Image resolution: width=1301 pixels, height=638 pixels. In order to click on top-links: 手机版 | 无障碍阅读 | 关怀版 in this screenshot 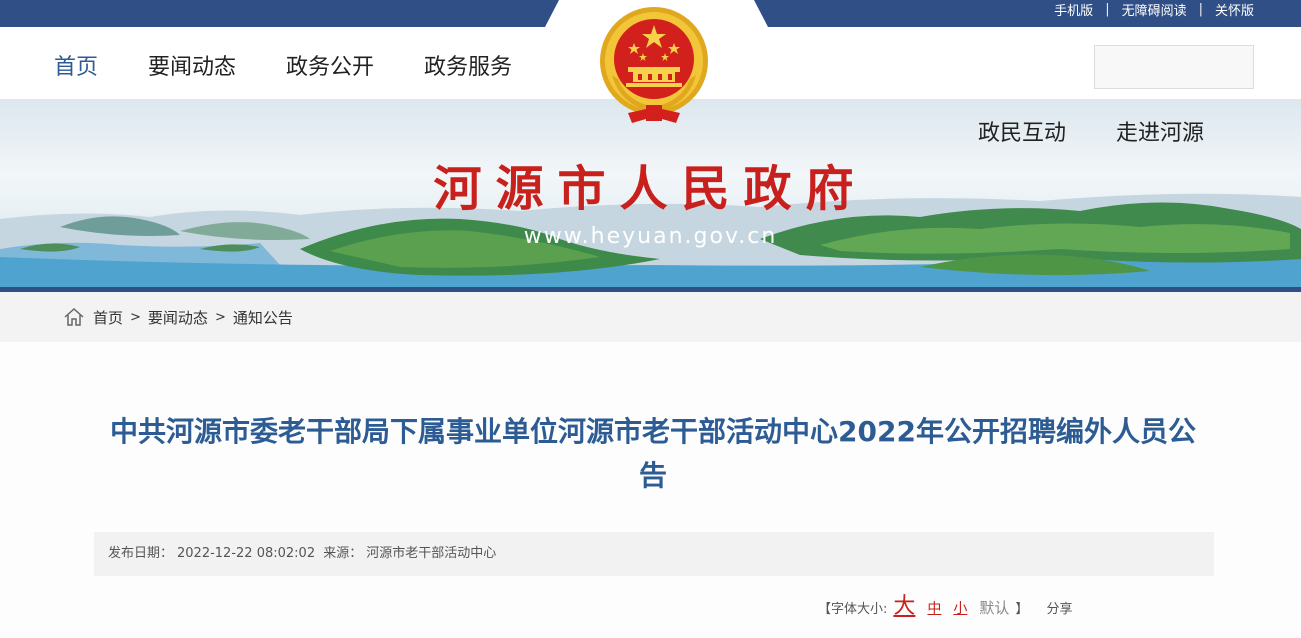, I will do `click(1154, 9)`.